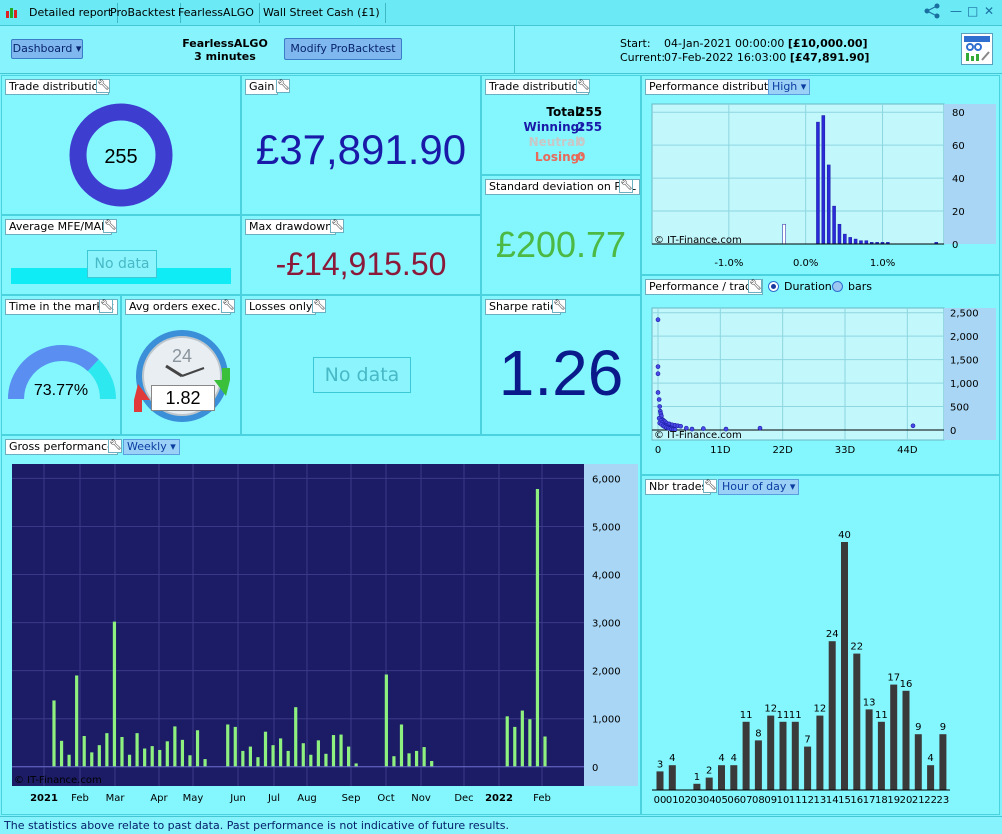 The image size is (1002, 834). Describe the element at coordinates (562, 187) in the screenshot. I see `panel-title: Standard deviation on P&L` at that location.